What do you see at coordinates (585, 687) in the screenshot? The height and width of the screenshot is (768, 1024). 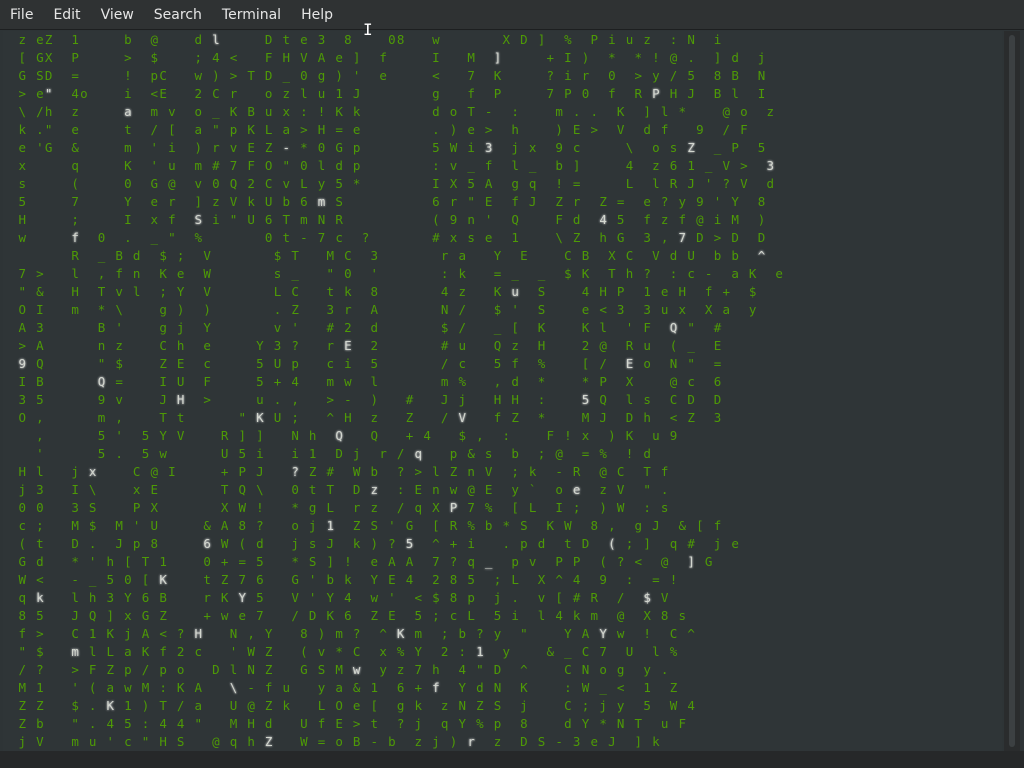 I see `matrix-glyph: W` at bounding box center [585, 687].